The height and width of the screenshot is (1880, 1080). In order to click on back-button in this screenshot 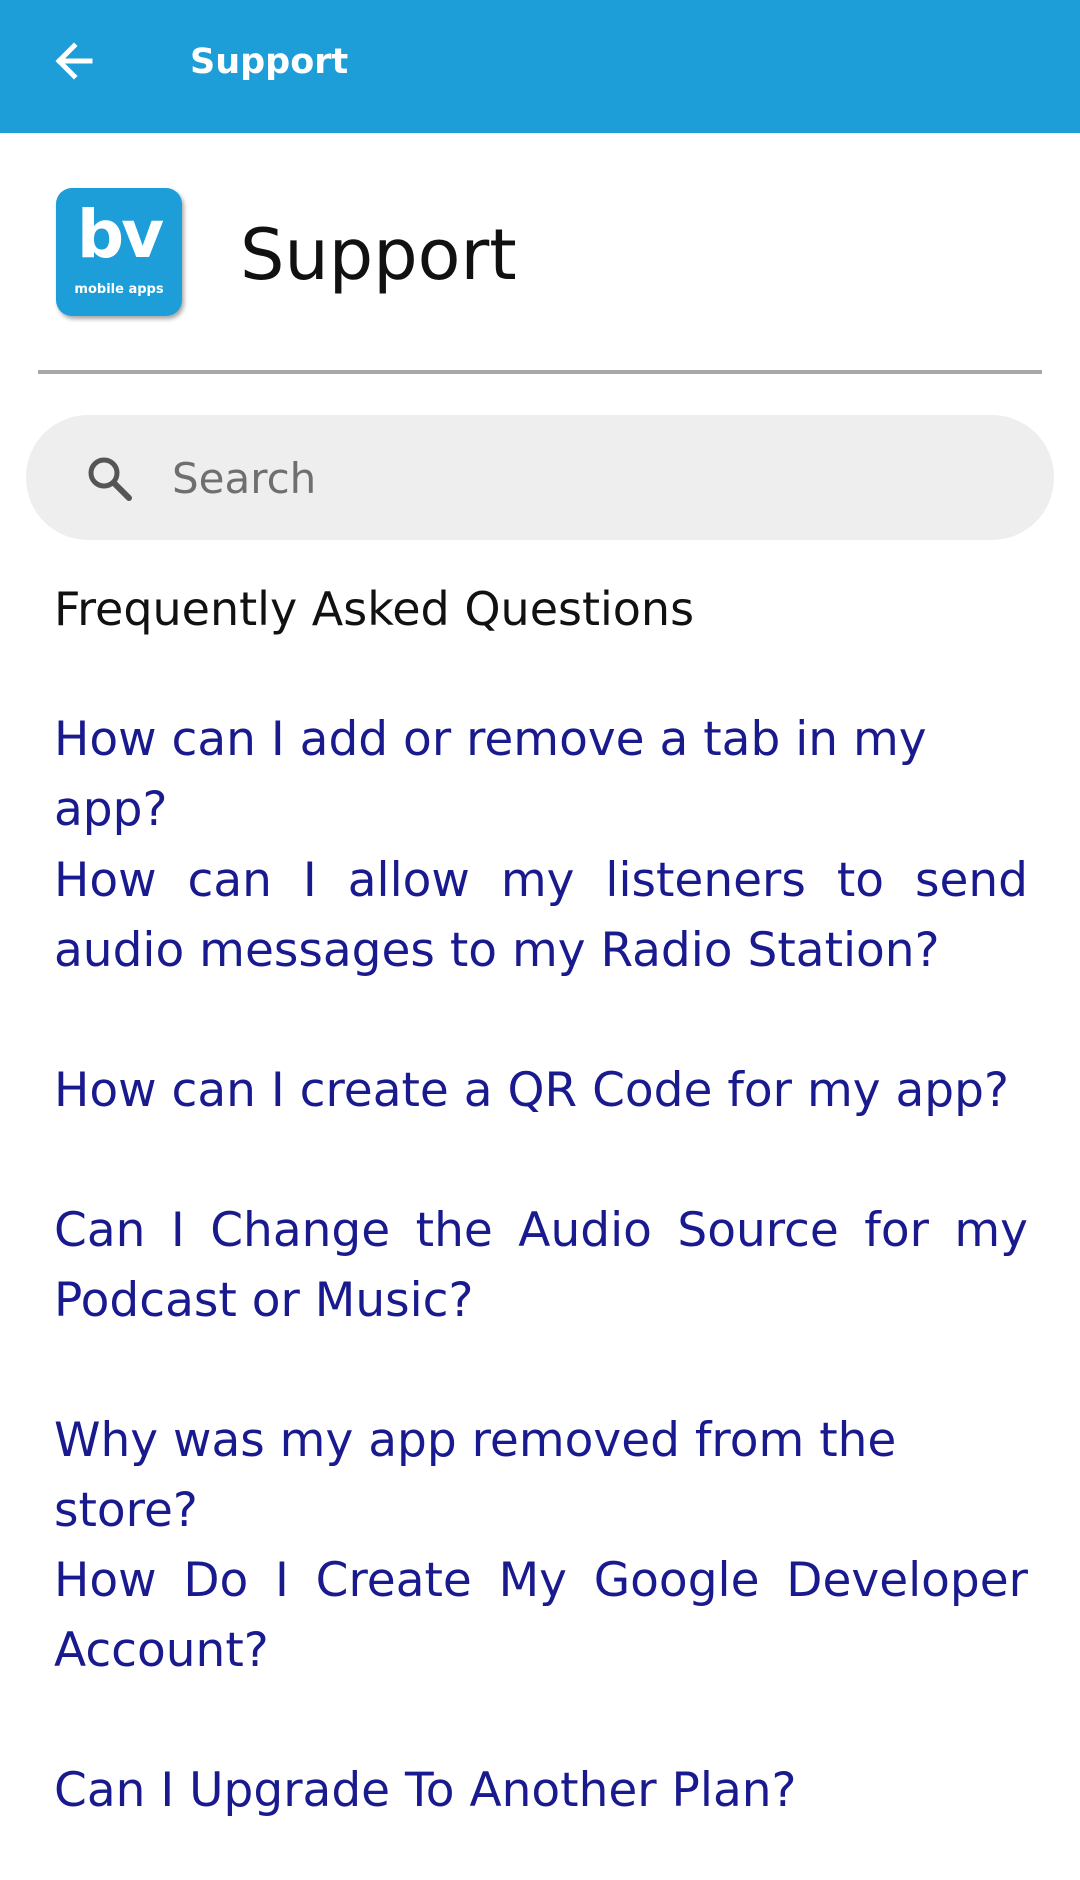, I will do `click(74, 61)`.